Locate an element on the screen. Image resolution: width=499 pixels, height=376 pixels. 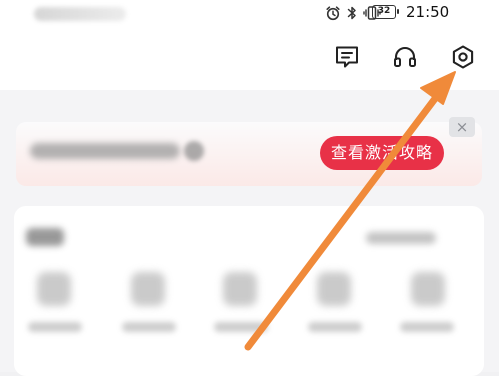
view-activation-guide-button: 查看激活攻略 is located at coordinates (382, 153).